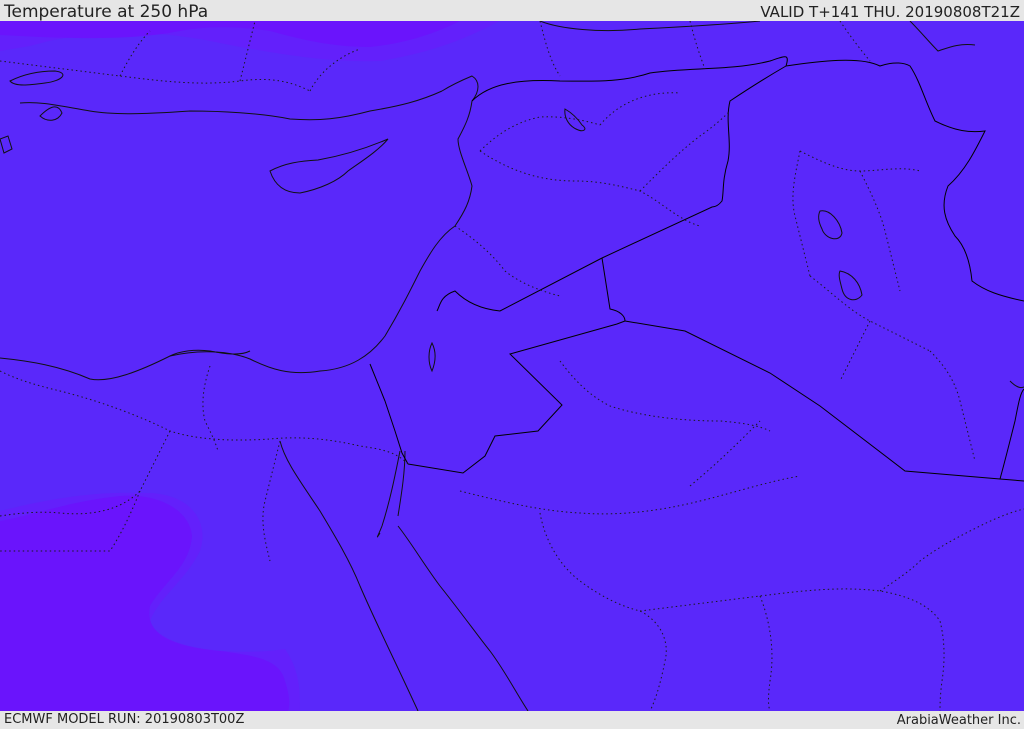 The width and height of the screenshot is (1024, 729). I want to click on map-title: Temperature at 250 hPa, so click(106, 12).